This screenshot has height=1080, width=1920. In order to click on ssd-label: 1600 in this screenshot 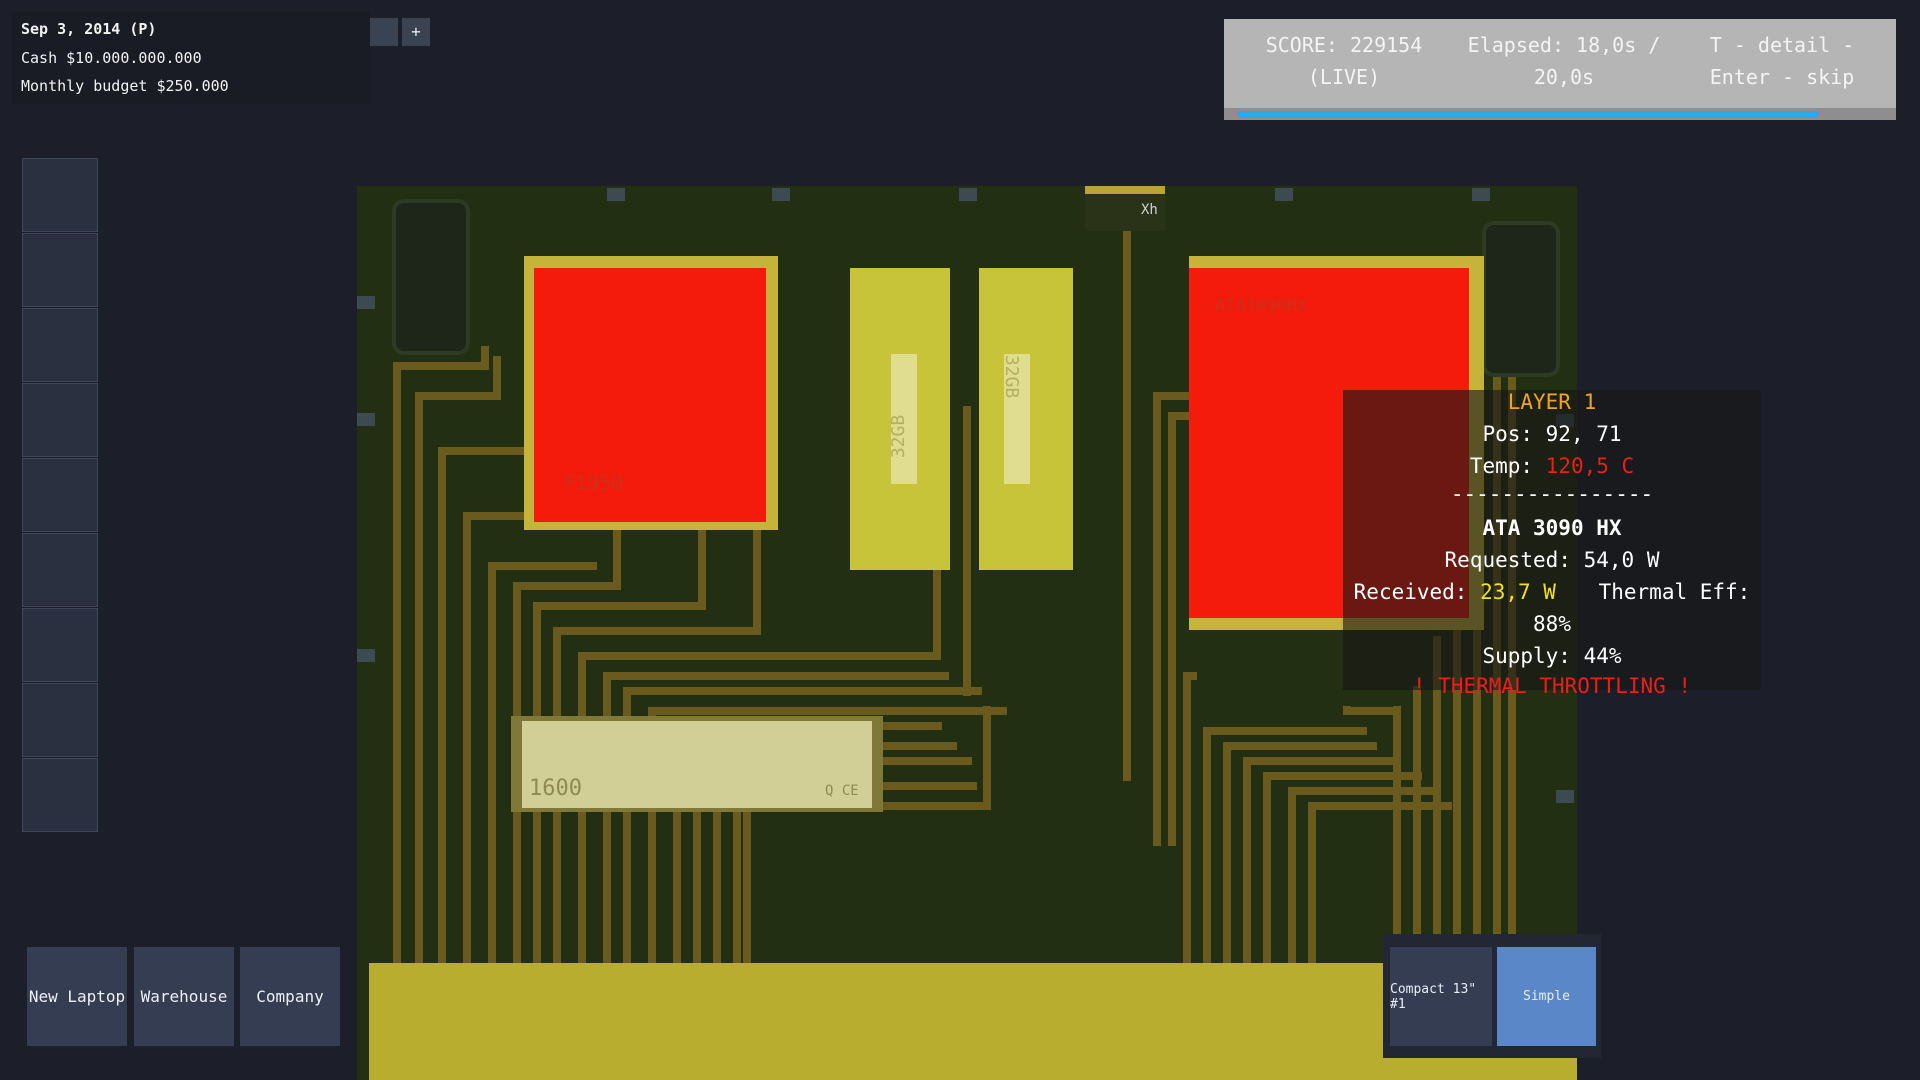, I will do `click(555, 788)`.